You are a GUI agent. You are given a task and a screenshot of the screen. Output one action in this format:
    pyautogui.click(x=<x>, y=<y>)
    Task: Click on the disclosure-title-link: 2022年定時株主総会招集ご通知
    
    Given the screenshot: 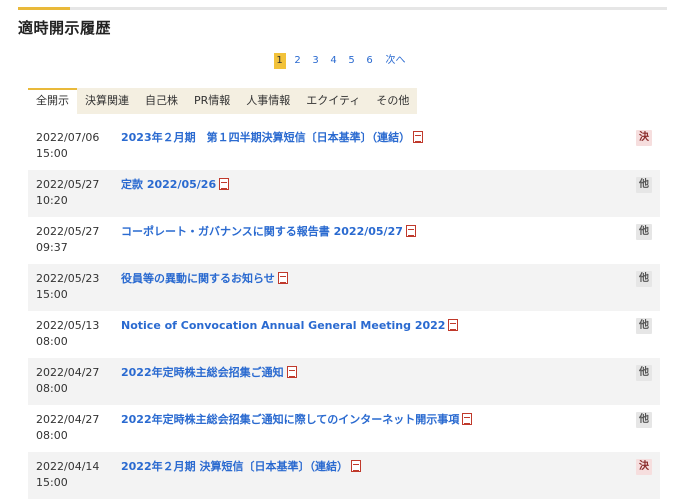 What is the action you would take?
    pyautogui.click(x=371, y=373)
    